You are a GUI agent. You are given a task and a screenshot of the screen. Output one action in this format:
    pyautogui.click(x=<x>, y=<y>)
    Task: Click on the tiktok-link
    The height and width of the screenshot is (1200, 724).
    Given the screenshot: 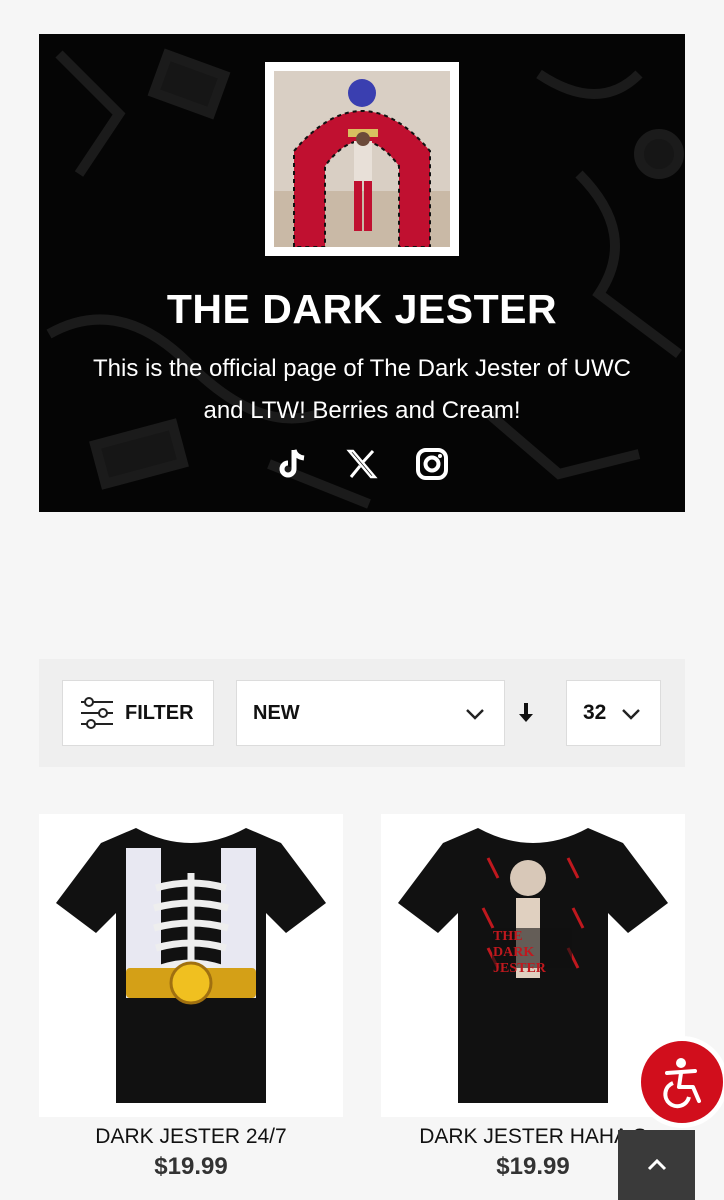 What is the action you would take?
    pyautogui.click(x=292, y=464)
    